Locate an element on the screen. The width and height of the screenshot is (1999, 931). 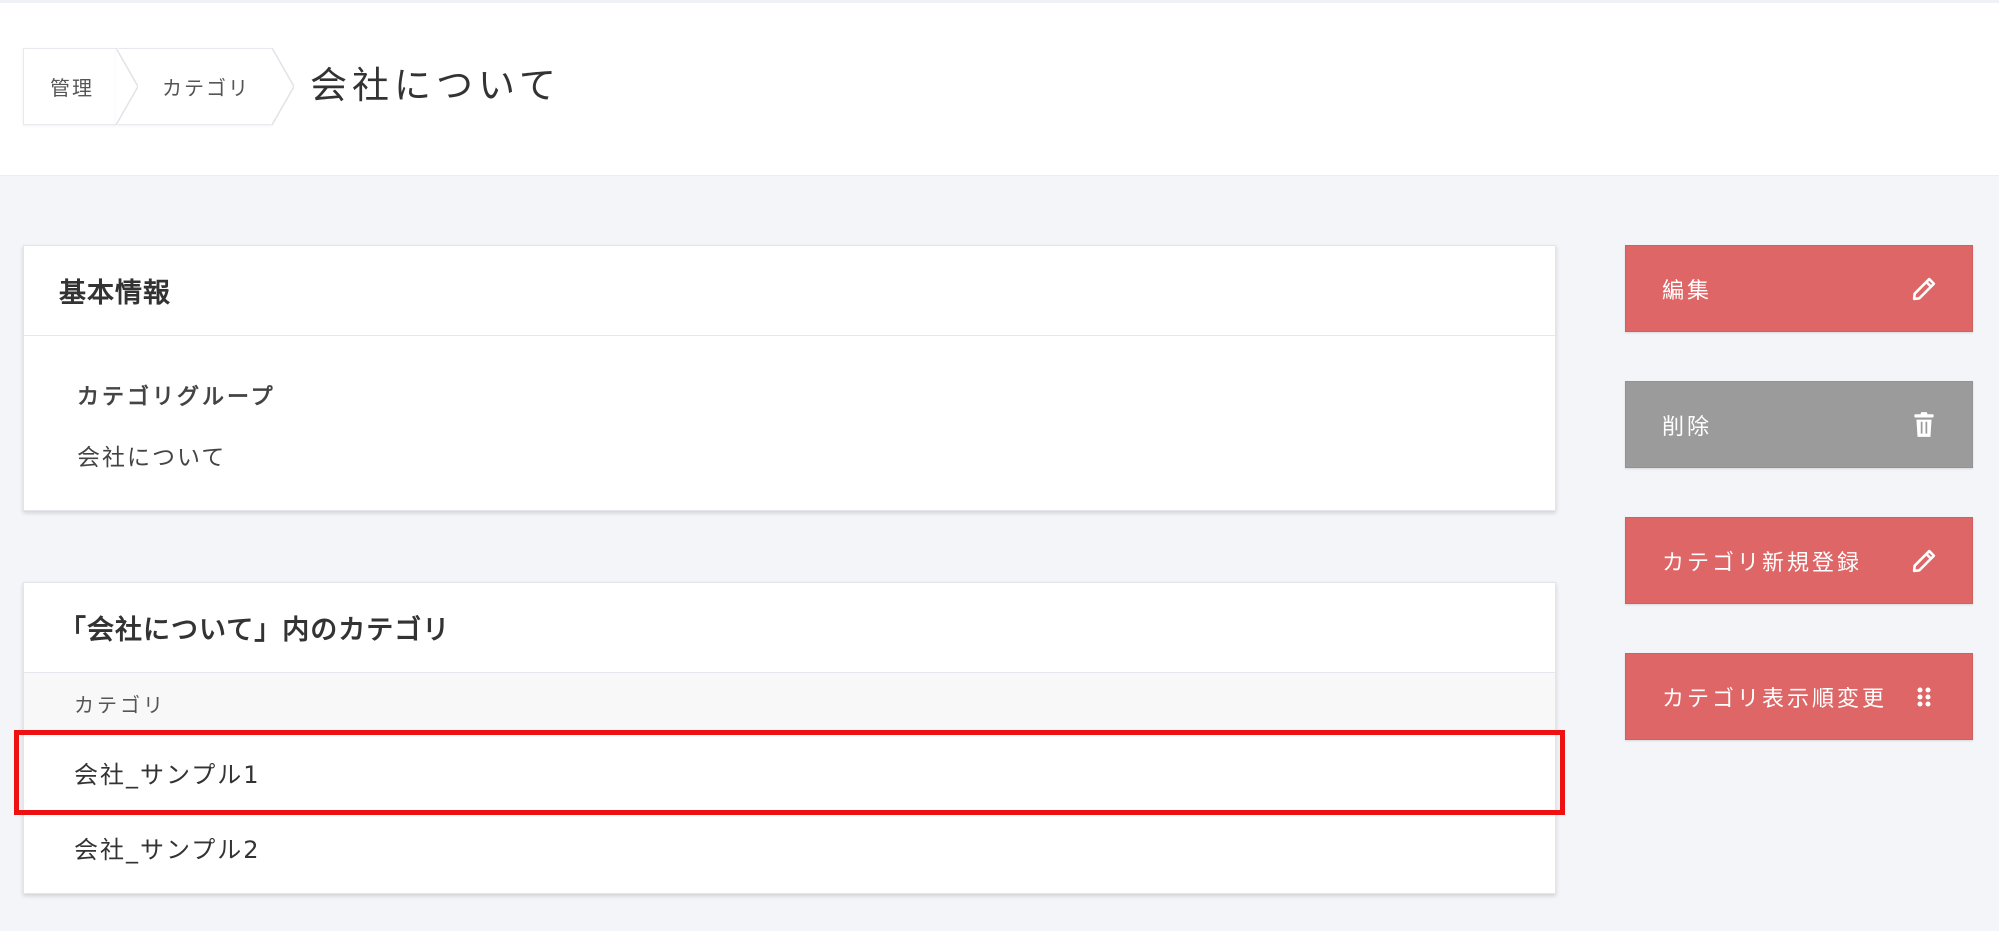
new-category-button-label: カテゴリ新規登録 is located at coordinates (1762, 563).